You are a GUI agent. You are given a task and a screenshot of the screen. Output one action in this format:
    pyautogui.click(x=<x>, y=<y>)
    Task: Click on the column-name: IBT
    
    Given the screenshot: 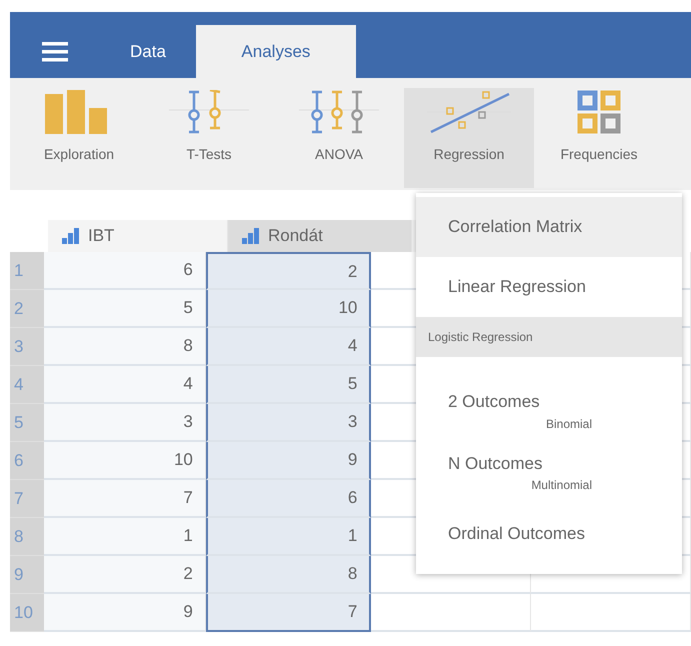 What is the action you would take?
    pyautogui.click(x=101, y=236)
    